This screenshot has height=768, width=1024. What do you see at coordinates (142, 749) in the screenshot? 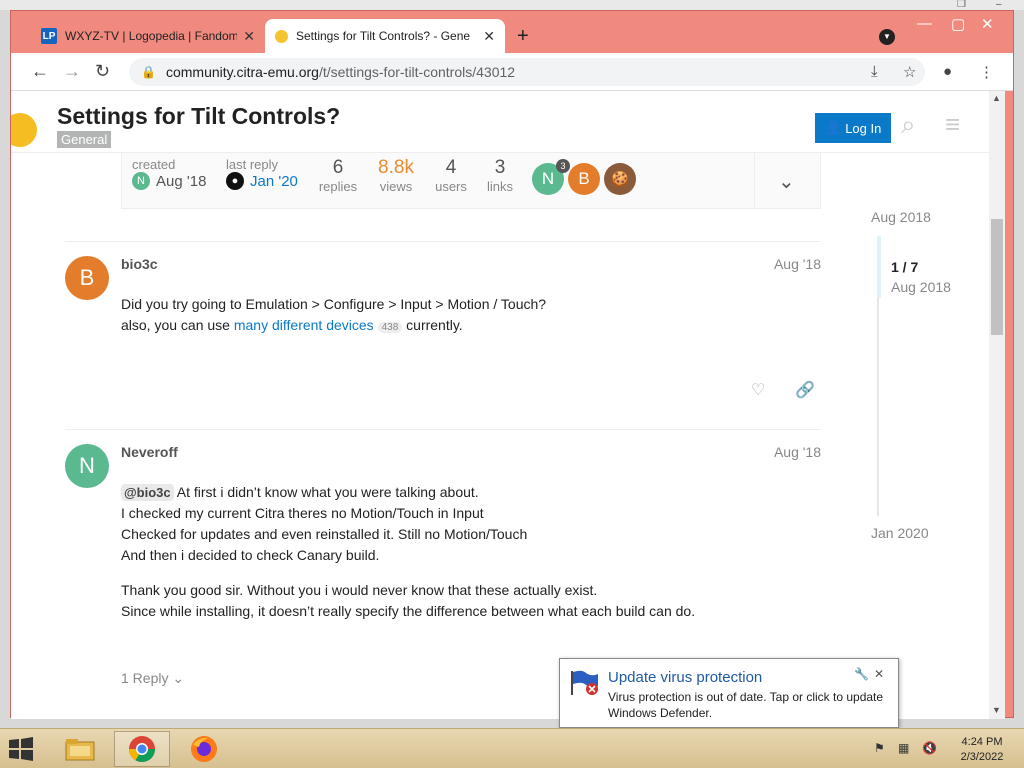
I see `chrome-button` at bounding box center [142, 749].